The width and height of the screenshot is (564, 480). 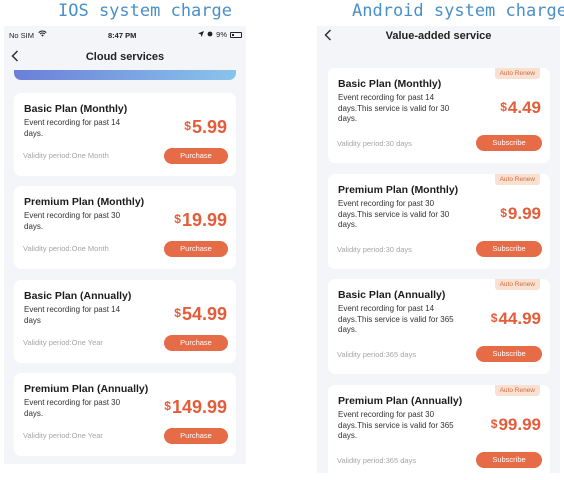 I want to click on price-amount: 5.99, so click(x=209, y=127).